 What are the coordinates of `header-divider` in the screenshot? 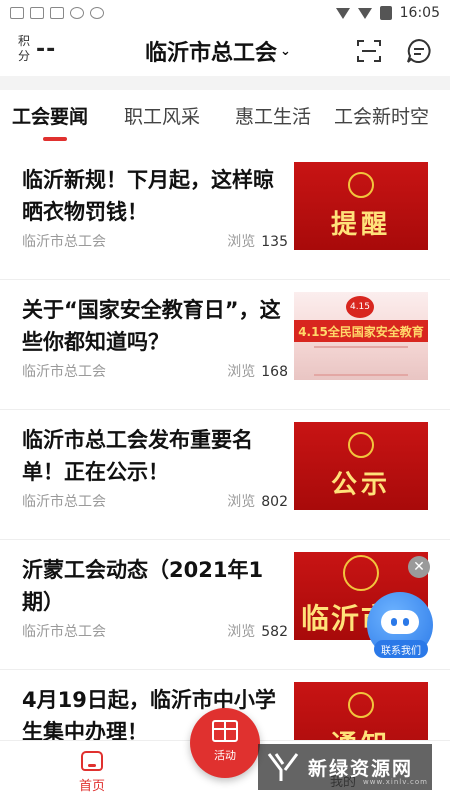 It's located at (225, 83).